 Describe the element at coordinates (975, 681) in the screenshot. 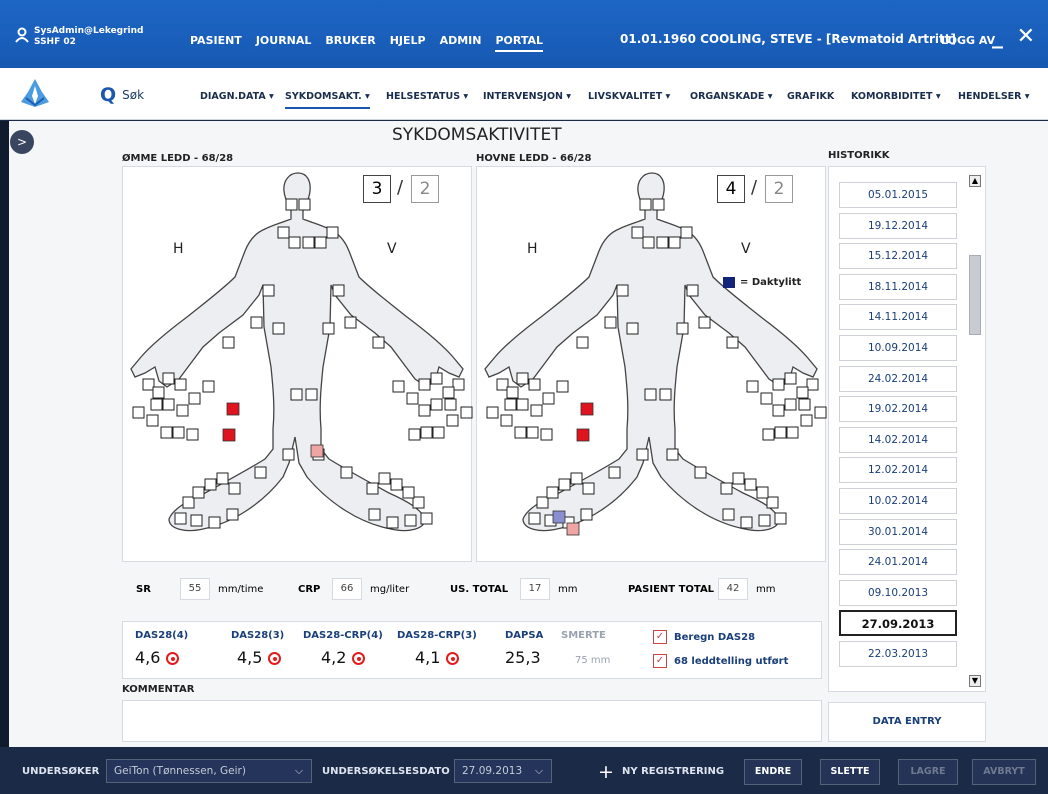

I see `scroll-down-icon: ▼` at that location.